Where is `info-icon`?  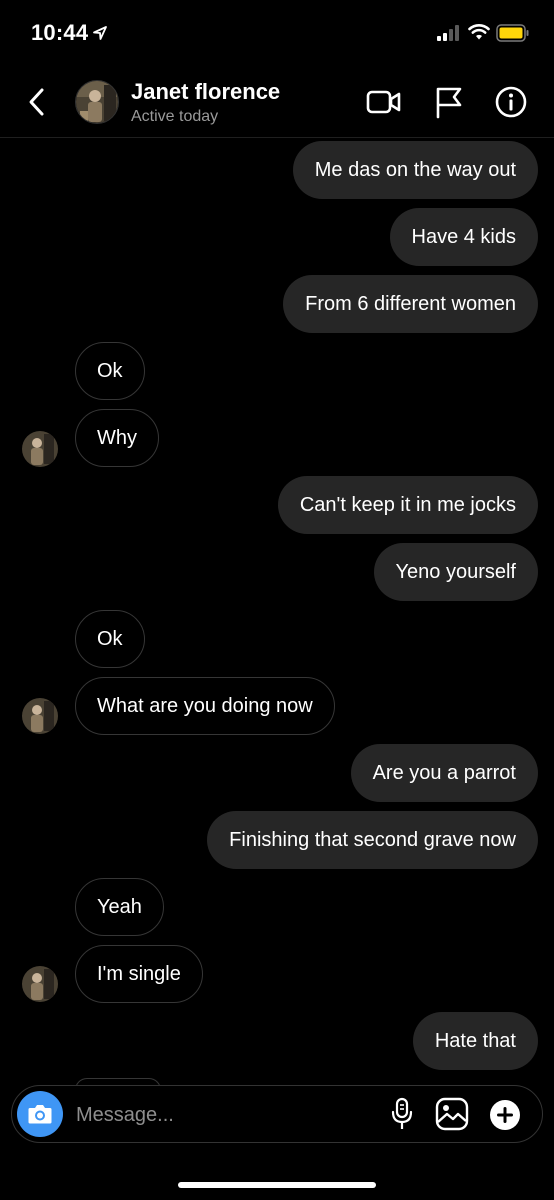
info-icon is located at coordinates (511, 102).